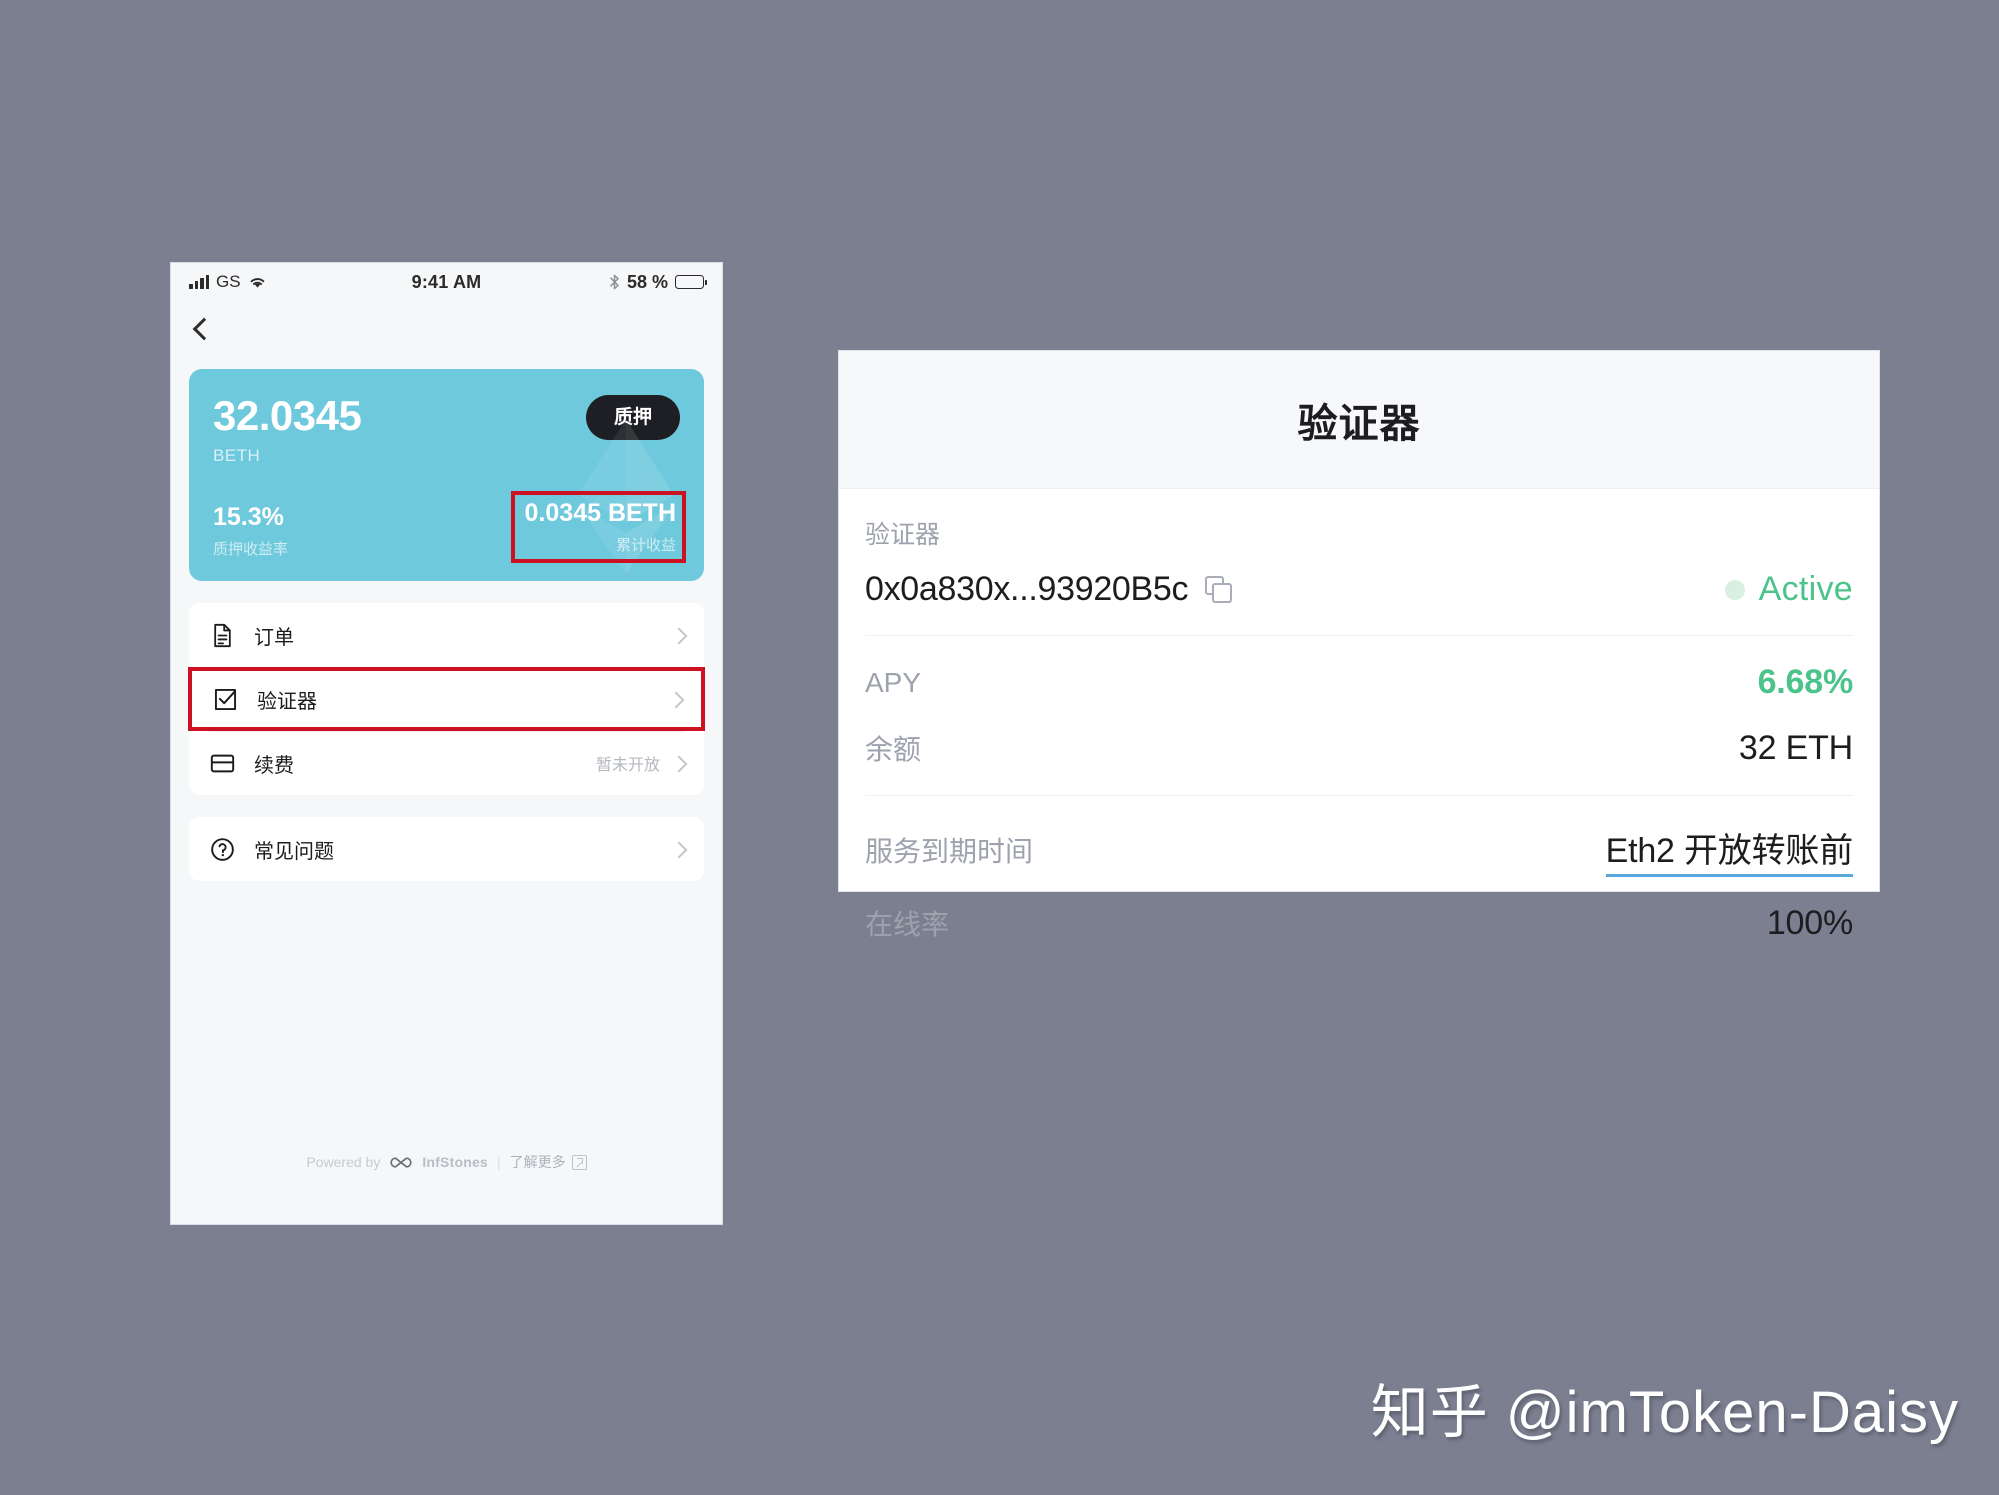  I want to click on learn-more-link: 了解更多, so click(548, 1162).